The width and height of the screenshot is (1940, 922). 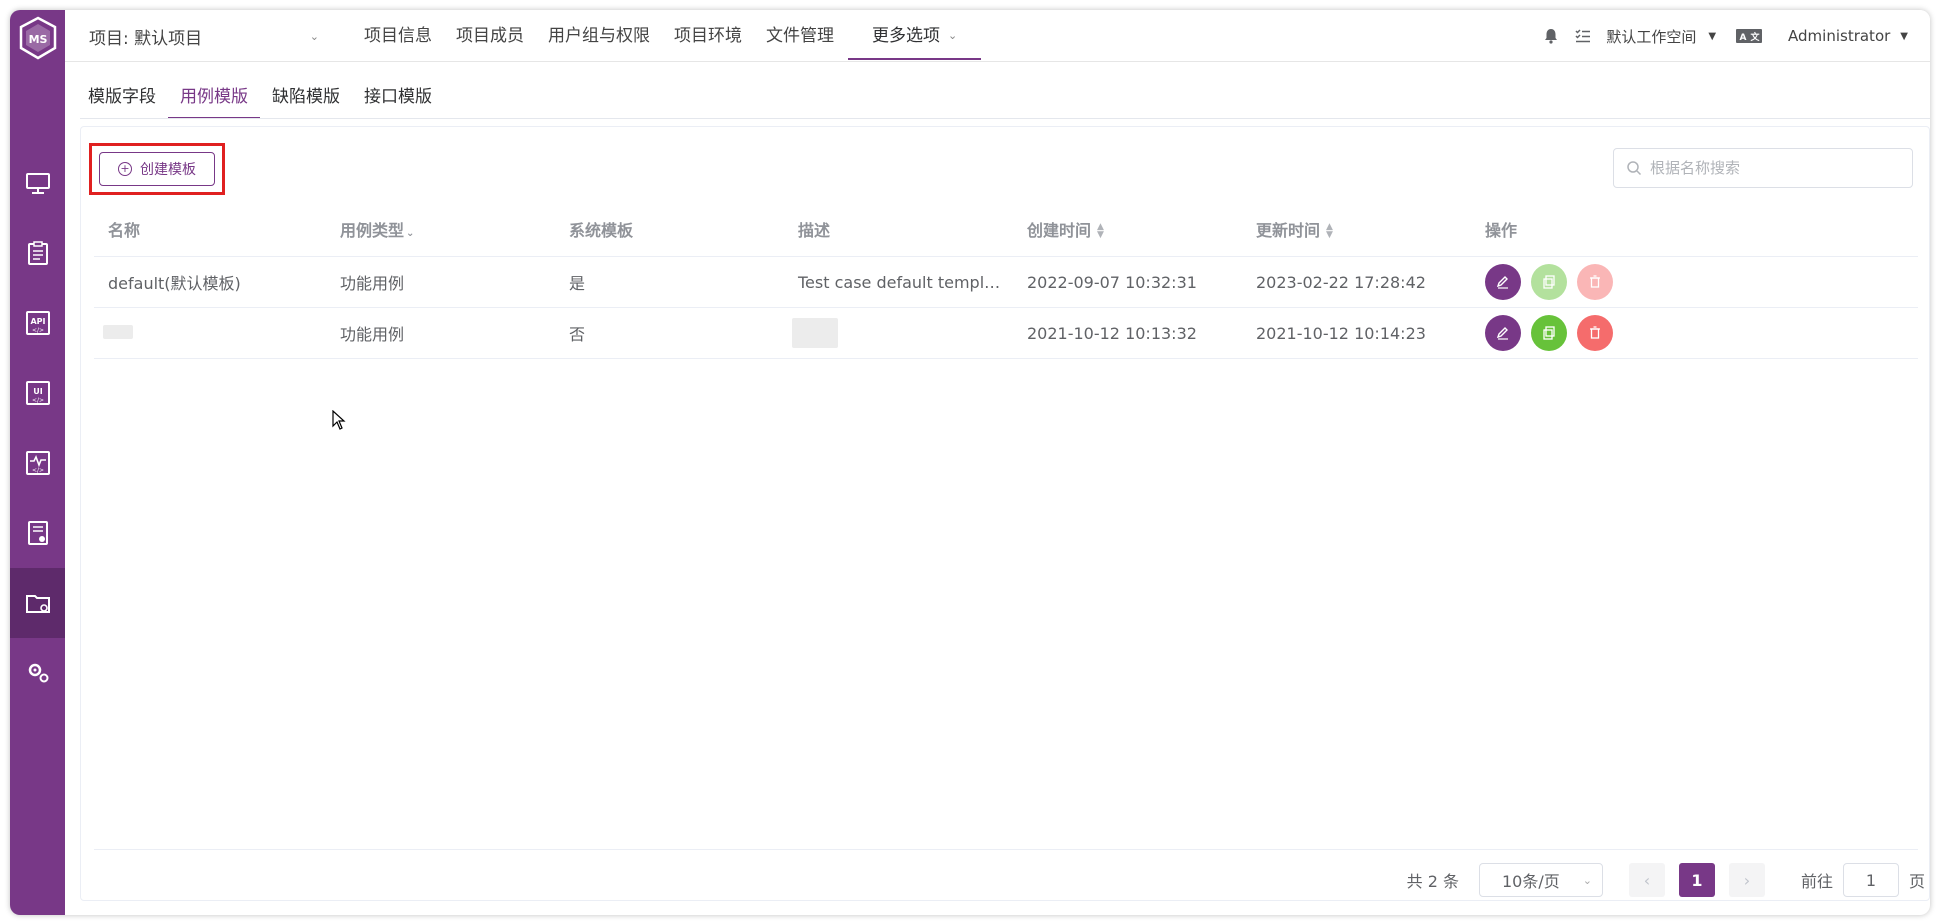 I want to click on sidebar-item-ui: UI </>, so click(x=37, y=393).